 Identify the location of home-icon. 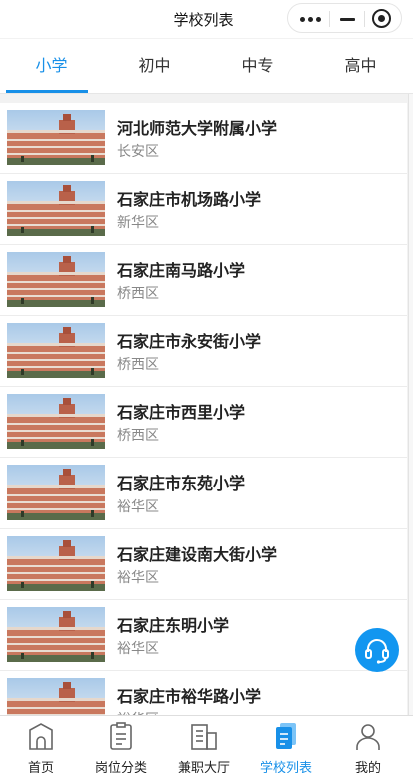
(41, 736).